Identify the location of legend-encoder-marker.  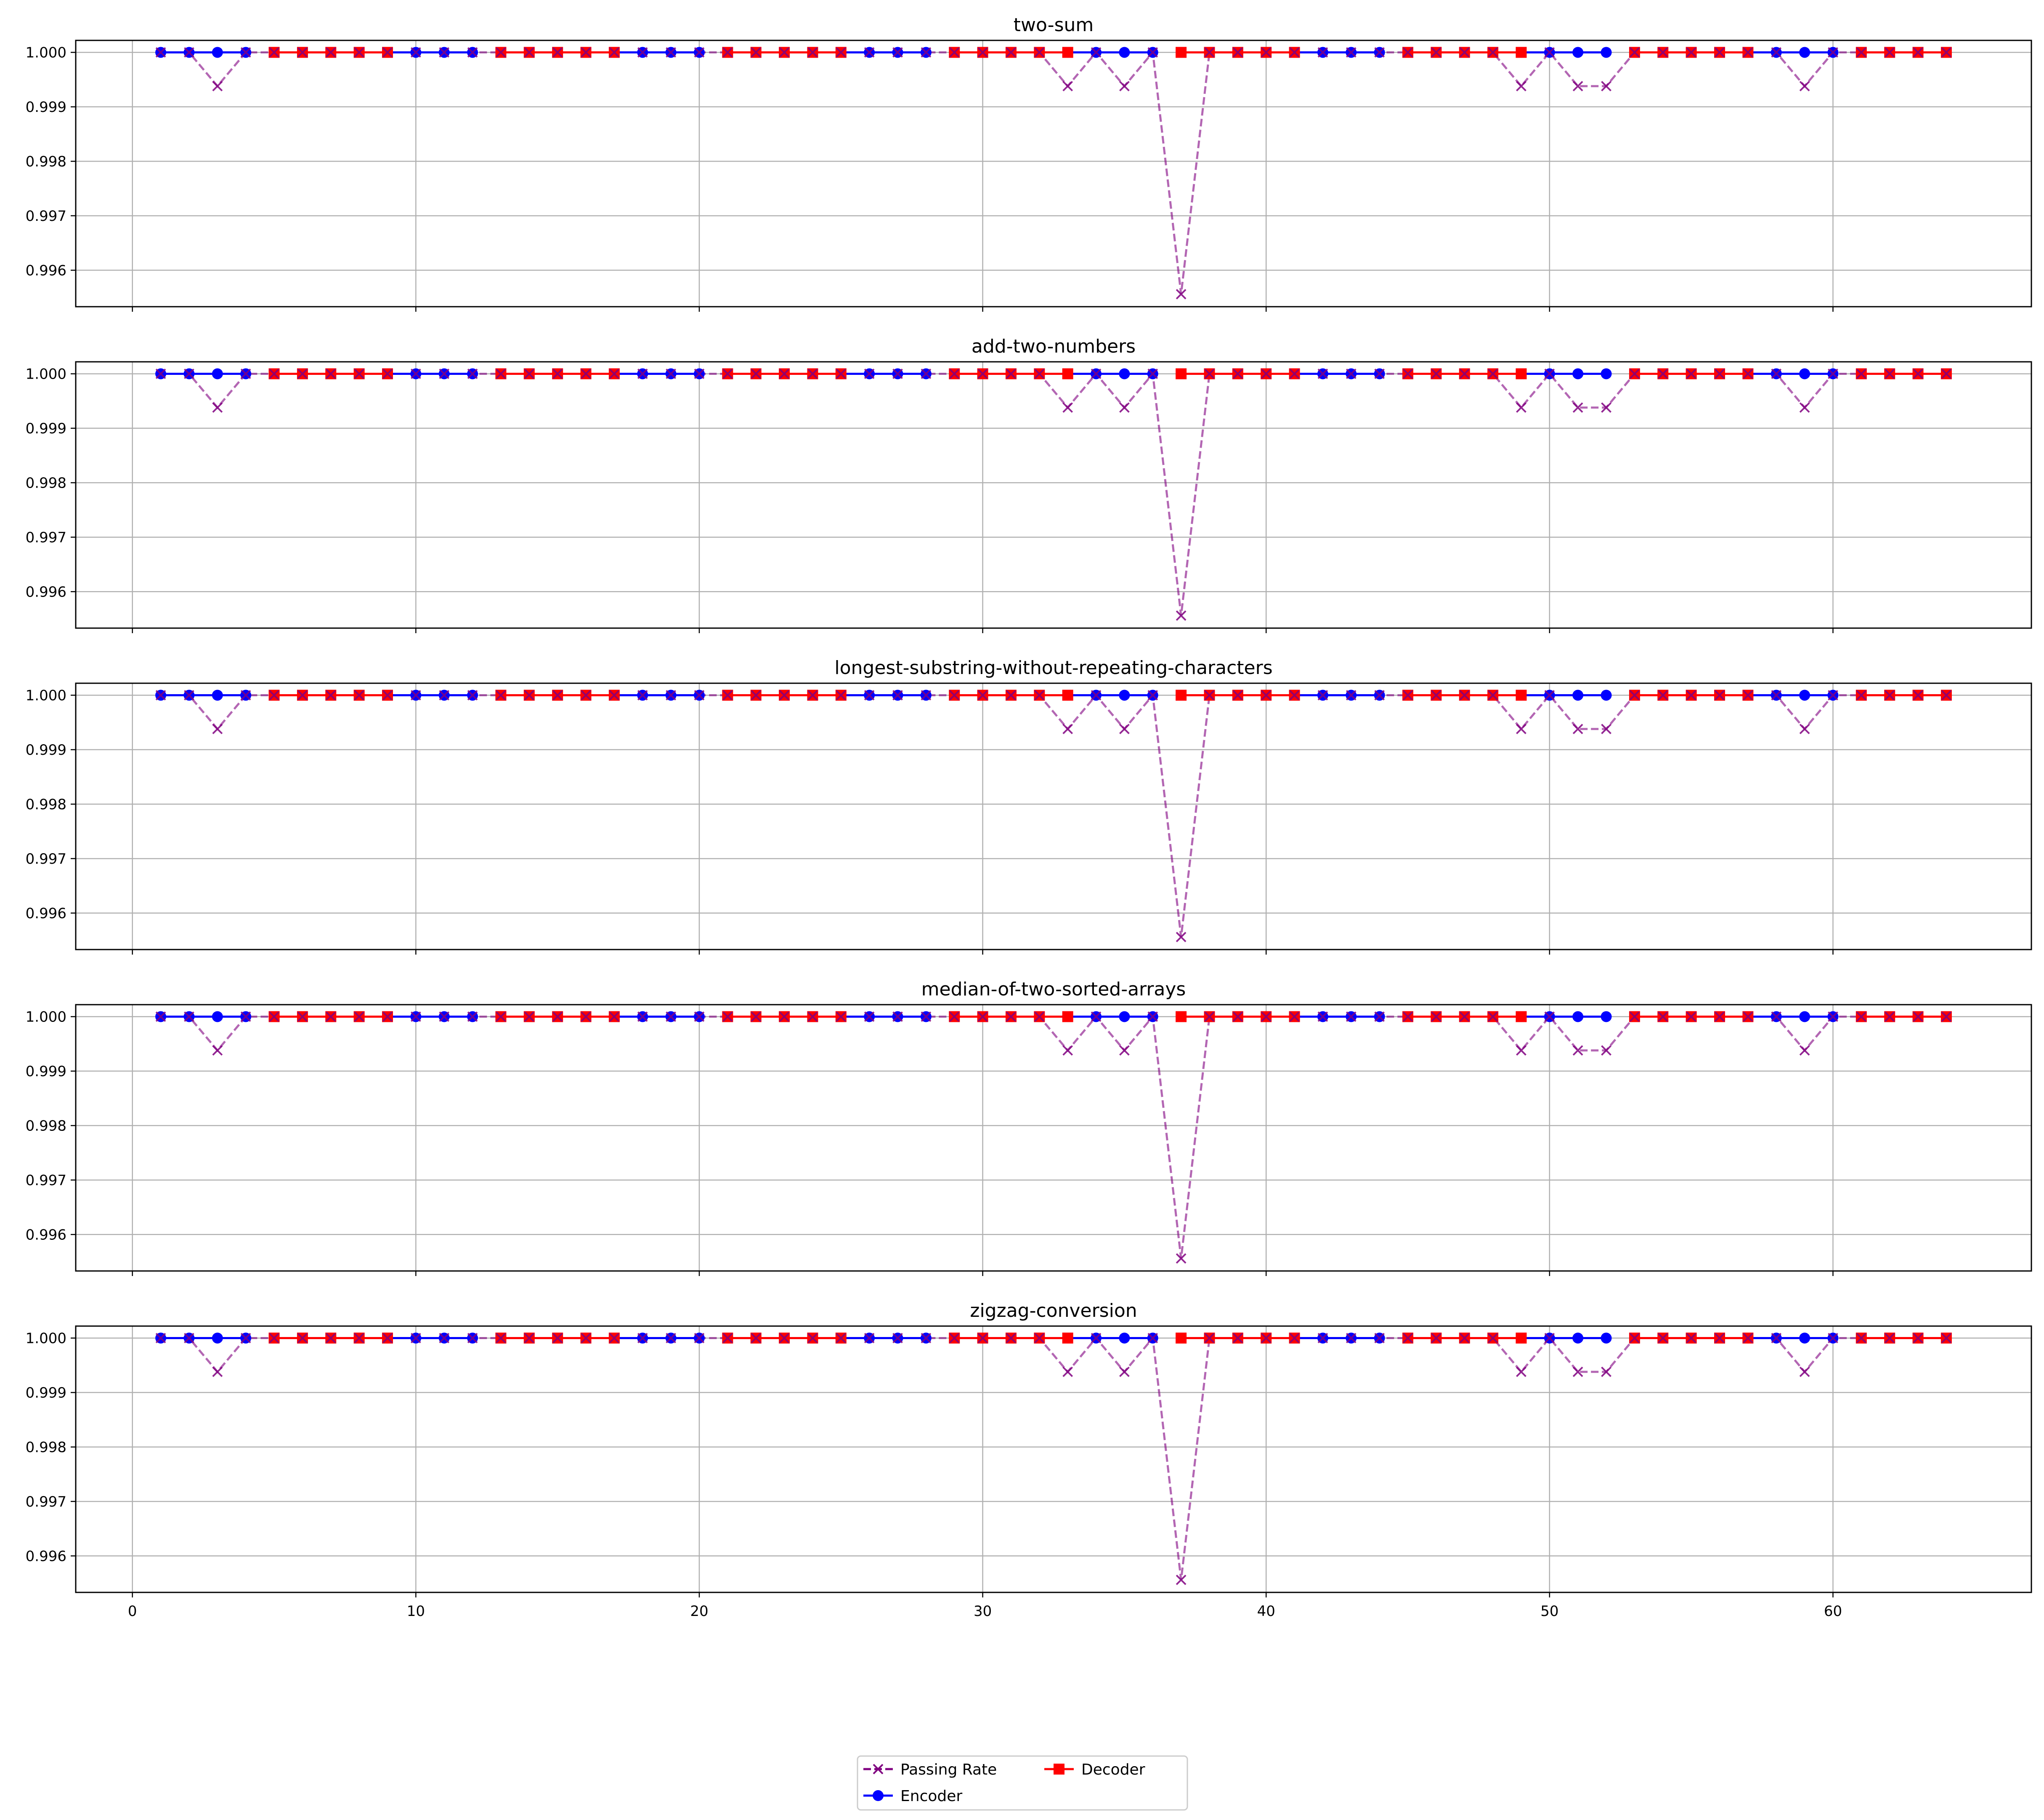
(878, 1795).